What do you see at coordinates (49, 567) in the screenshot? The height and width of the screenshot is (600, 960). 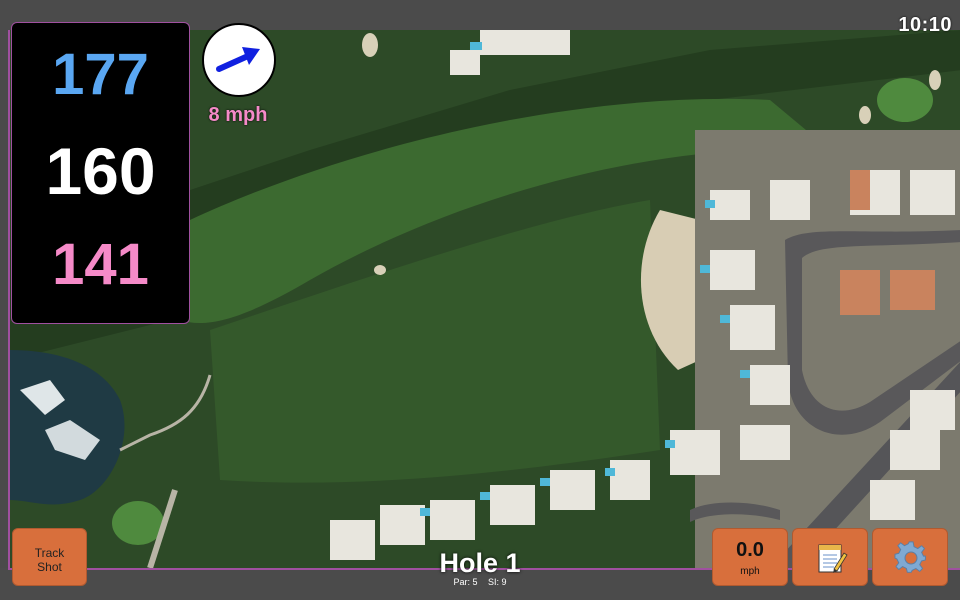 I see `track-shot-label-line2: Shot` at bounding box center [49, 567].